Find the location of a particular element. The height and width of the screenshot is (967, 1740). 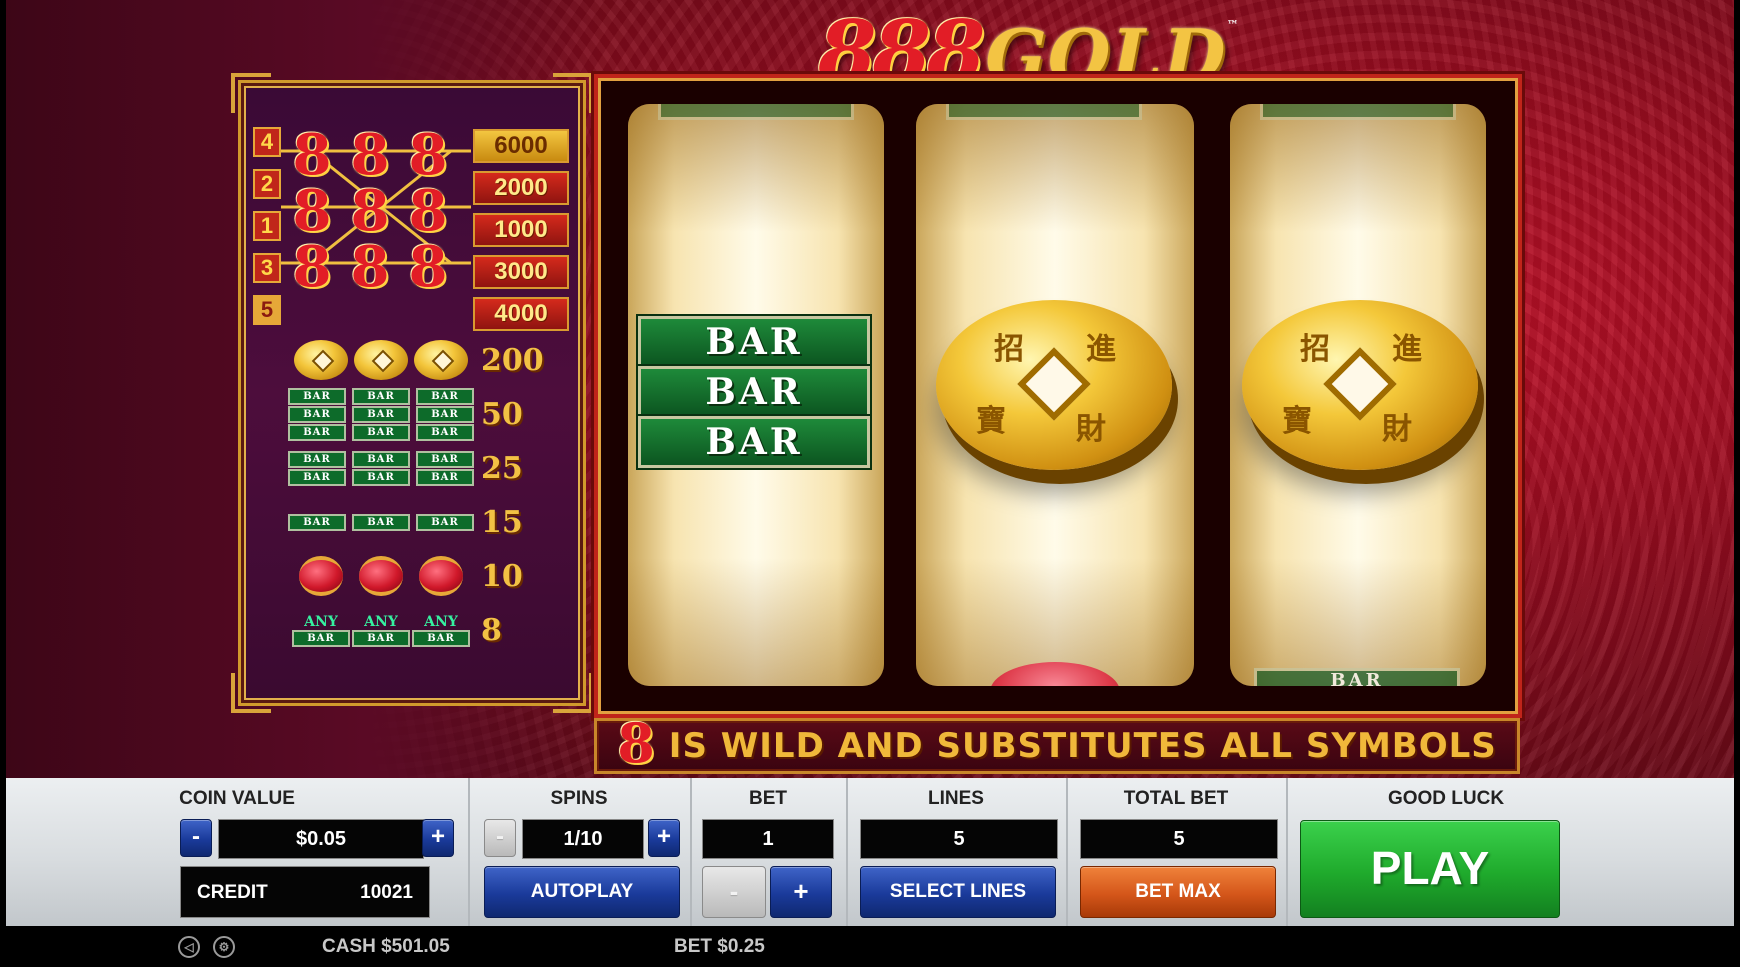

row-payout: 15 is located at coordinates (502, 522).